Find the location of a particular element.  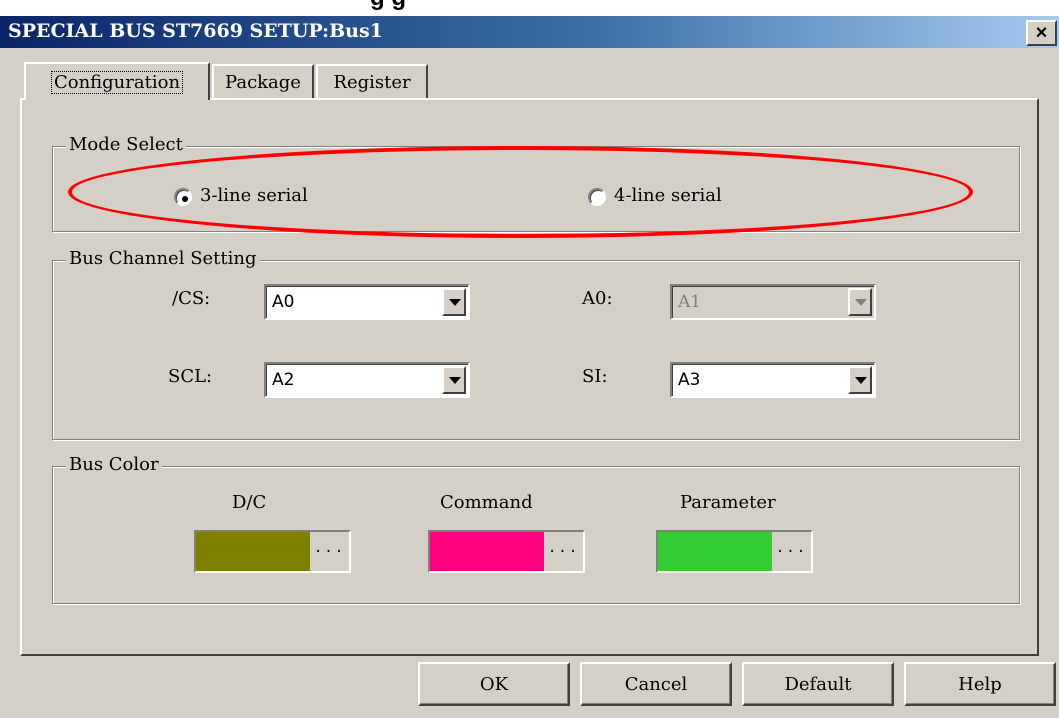

scl-dropdown-button is located at coordinates (454, 380).